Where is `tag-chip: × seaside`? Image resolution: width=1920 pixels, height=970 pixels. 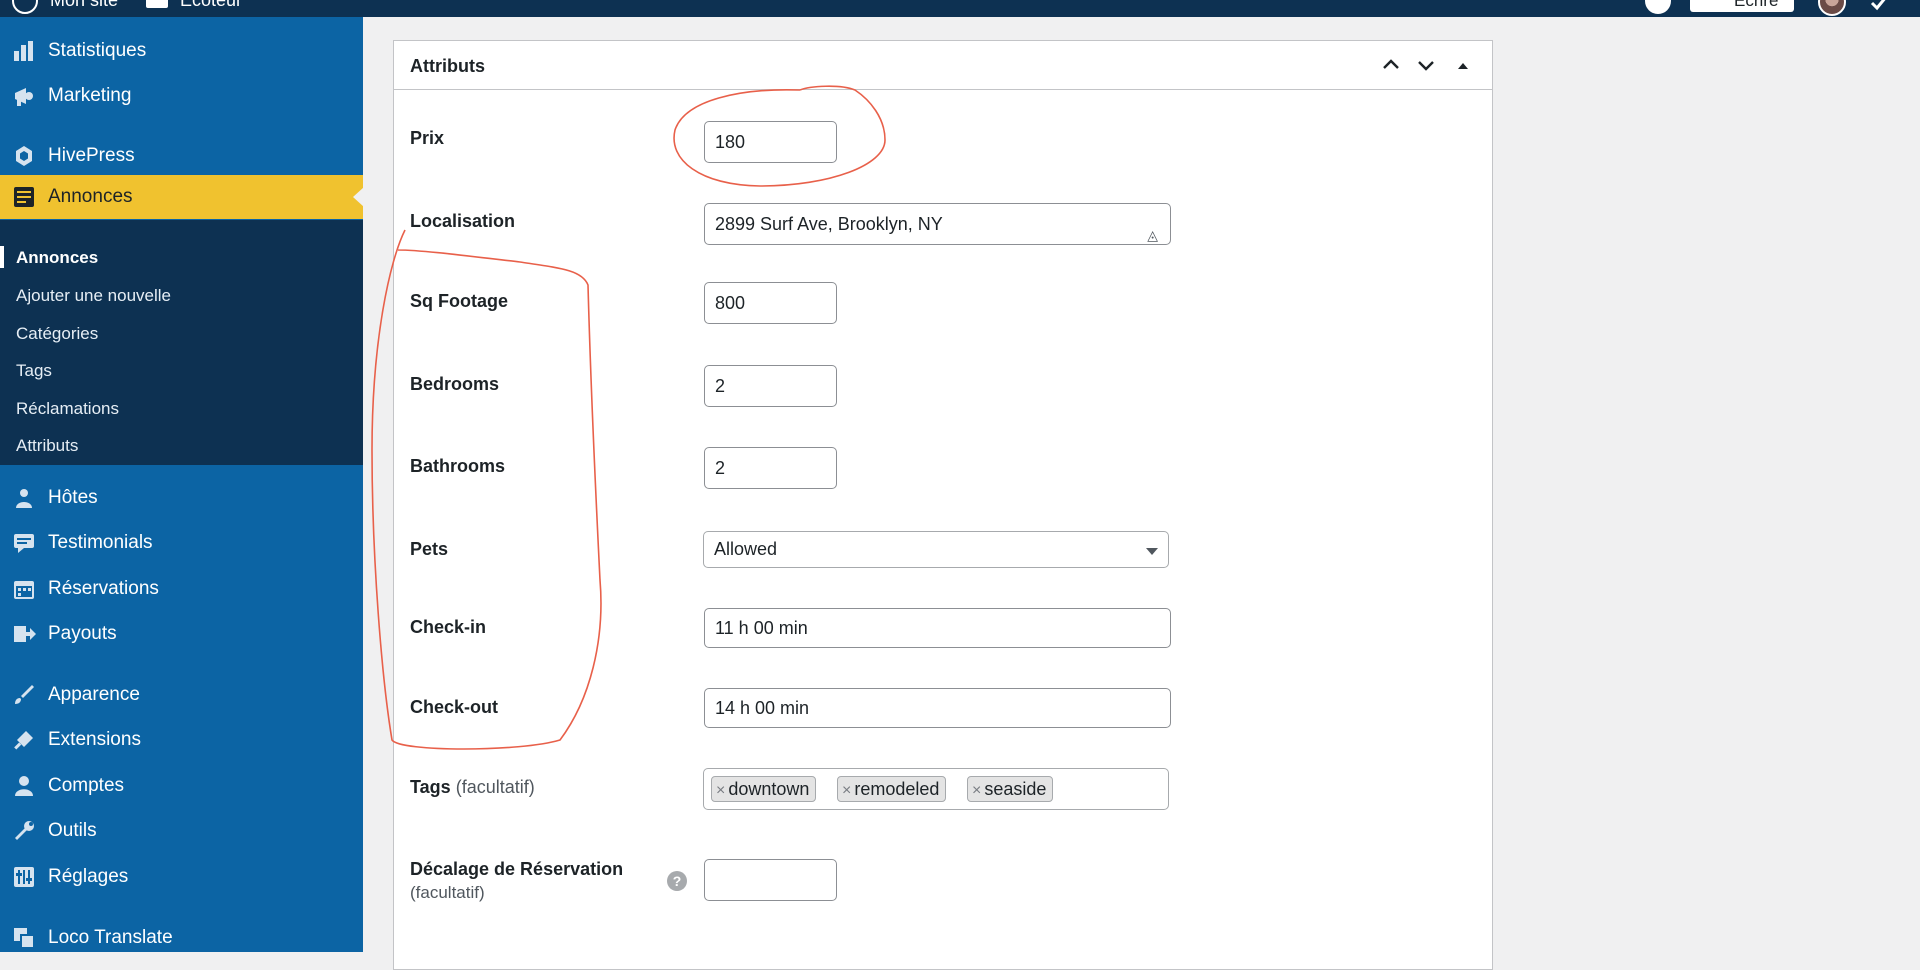 tag-chip: × seaside is located at coordinates (1010, 789).